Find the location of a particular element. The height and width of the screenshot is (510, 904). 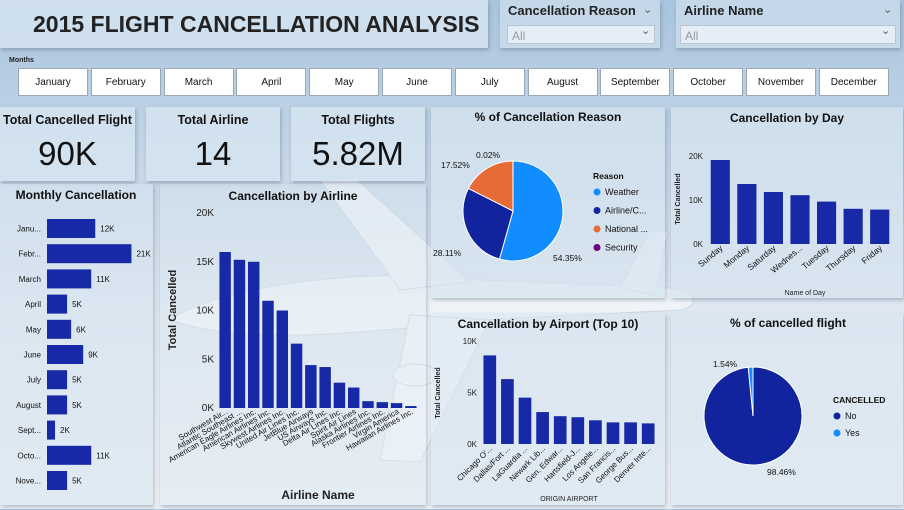

month-button-april: April is located at coordinates (271, 82).